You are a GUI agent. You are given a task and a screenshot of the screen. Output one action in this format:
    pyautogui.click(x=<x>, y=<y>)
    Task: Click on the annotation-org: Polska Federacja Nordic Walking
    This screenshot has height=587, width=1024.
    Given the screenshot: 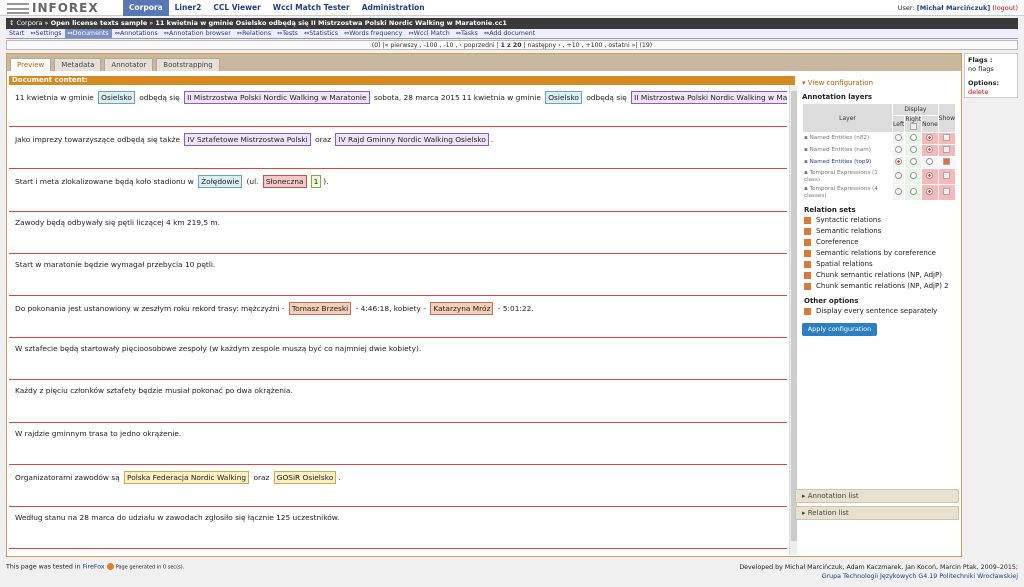 What is the action you would take?
    pyautogui.click(x=187, y=477)
    